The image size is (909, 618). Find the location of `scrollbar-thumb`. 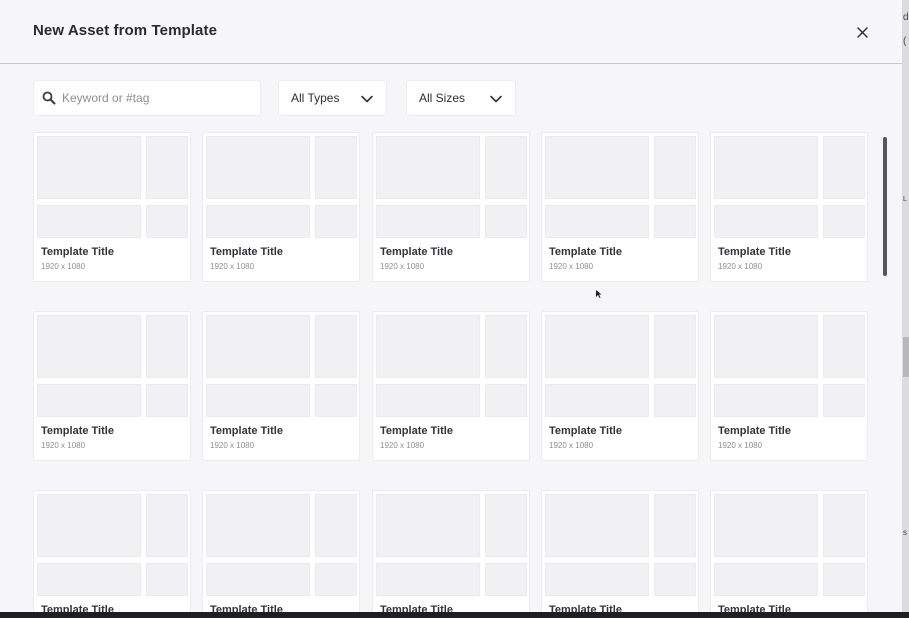

scrollbar-thumb is located at coordinates (885, 206).